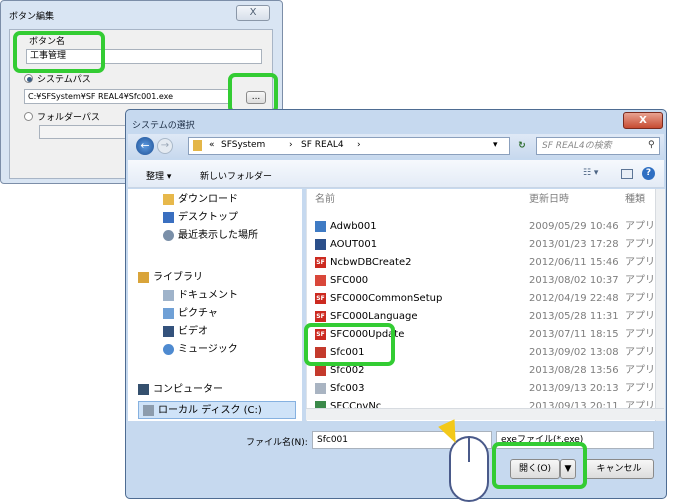 Image resolution: width=678 pixels, height=503 pixels. I want to click on nav-item-documents: ドキュメント, so click(200, 296).